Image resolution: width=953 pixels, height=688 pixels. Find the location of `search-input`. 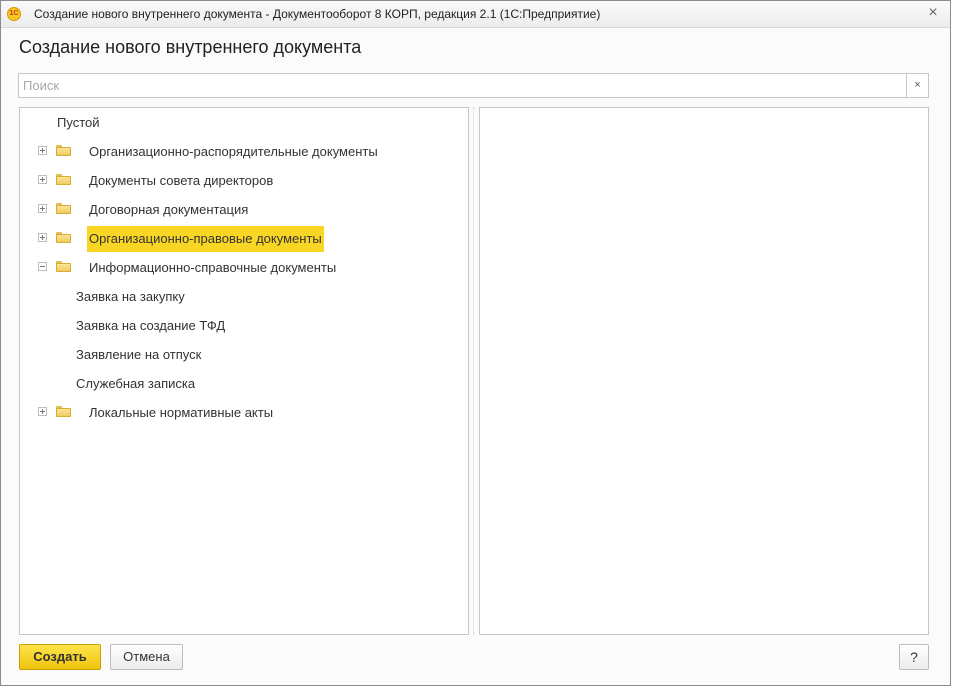

search-input is located at coordinates (461, 85).